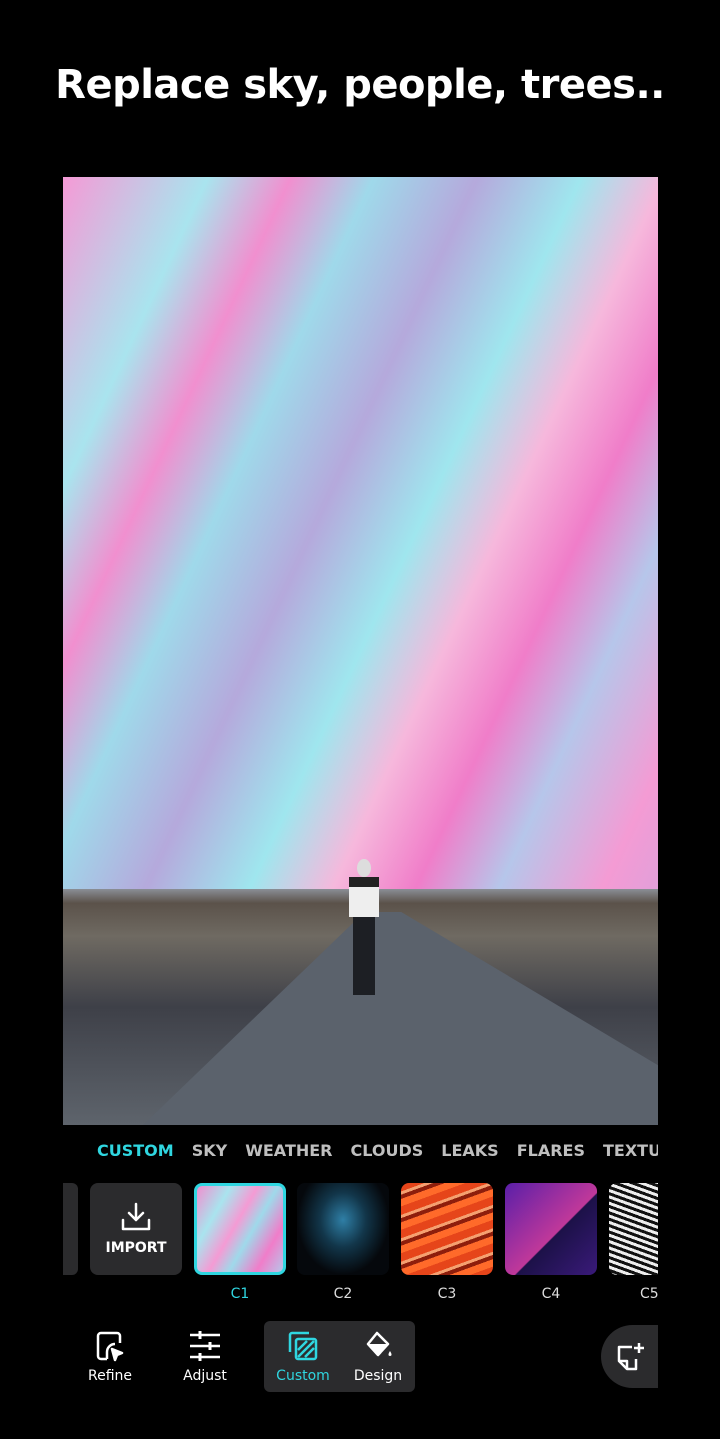 This screenshot has height=1439, width=720. What do you see at coordinates (303, 1346) in the screenshot?
I see `custom-layers-icon` at bounding box center [303, 1346].